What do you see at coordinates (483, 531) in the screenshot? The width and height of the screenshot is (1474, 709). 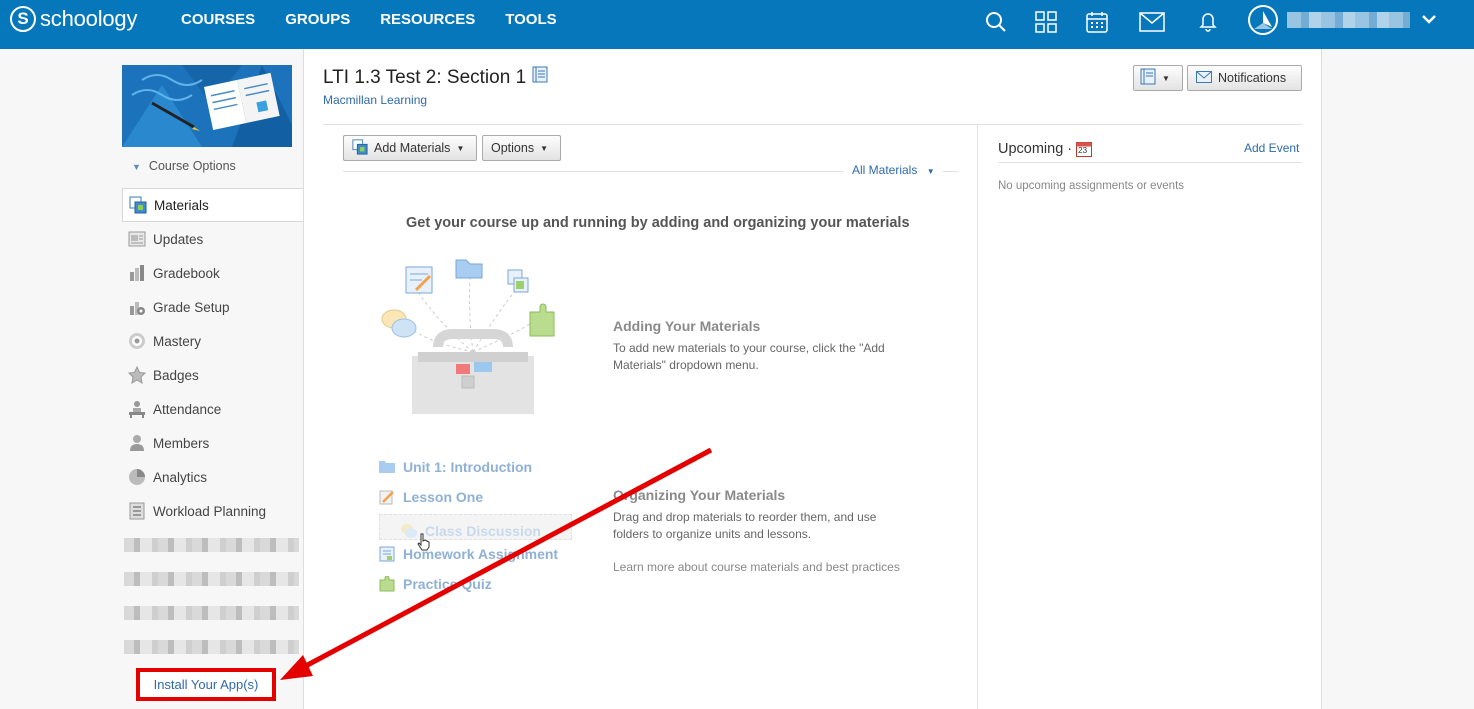 I see `sample-material-label: Class Discussion` at bounding box center [483, 531].